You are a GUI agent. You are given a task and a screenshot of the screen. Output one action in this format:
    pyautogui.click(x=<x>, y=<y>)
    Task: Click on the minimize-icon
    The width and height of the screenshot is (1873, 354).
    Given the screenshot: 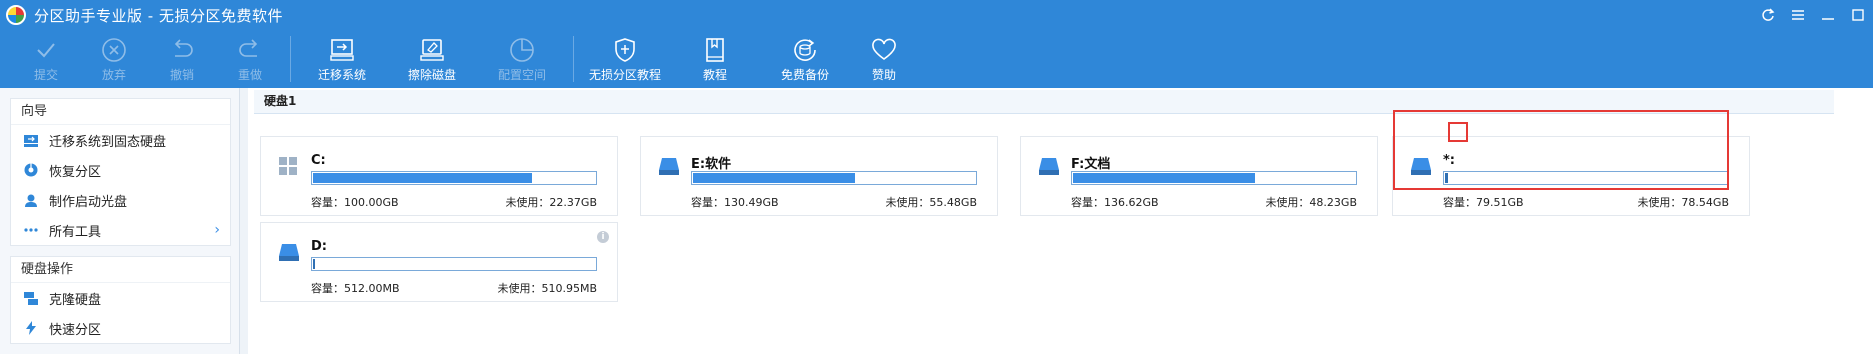 What is the action you would take?
    pyautogui.click(x=1828, y=15)
    